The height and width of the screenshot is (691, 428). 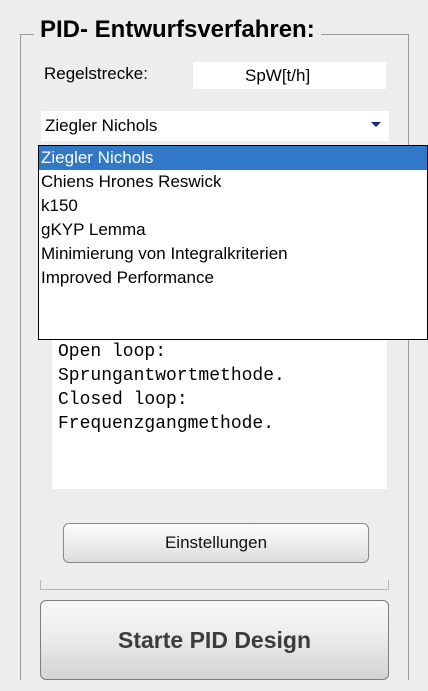 What do you see at coordinates (123, 400) in the screenshot?
I see `description-line: Closed loop:` at bounding box center [123, 400].